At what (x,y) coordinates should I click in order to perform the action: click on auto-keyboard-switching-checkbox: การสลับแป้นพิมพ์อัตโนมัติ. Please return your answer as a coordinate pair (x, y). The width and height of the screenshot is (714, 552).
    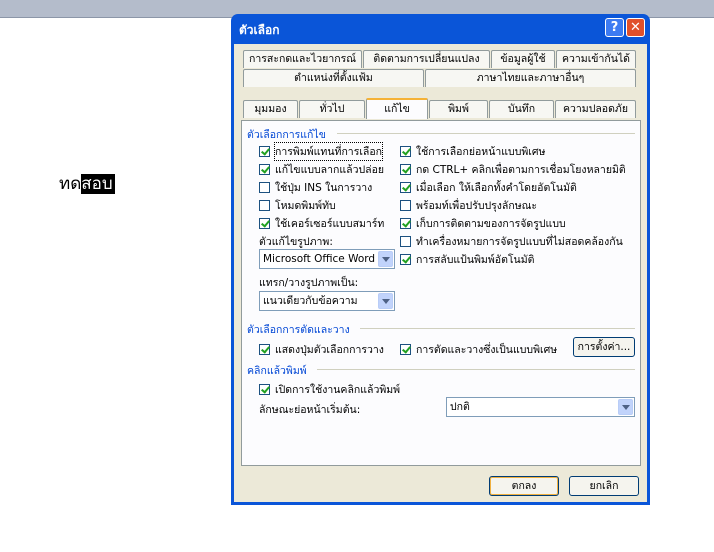
    Looking at the image, I should click on (467, 259).